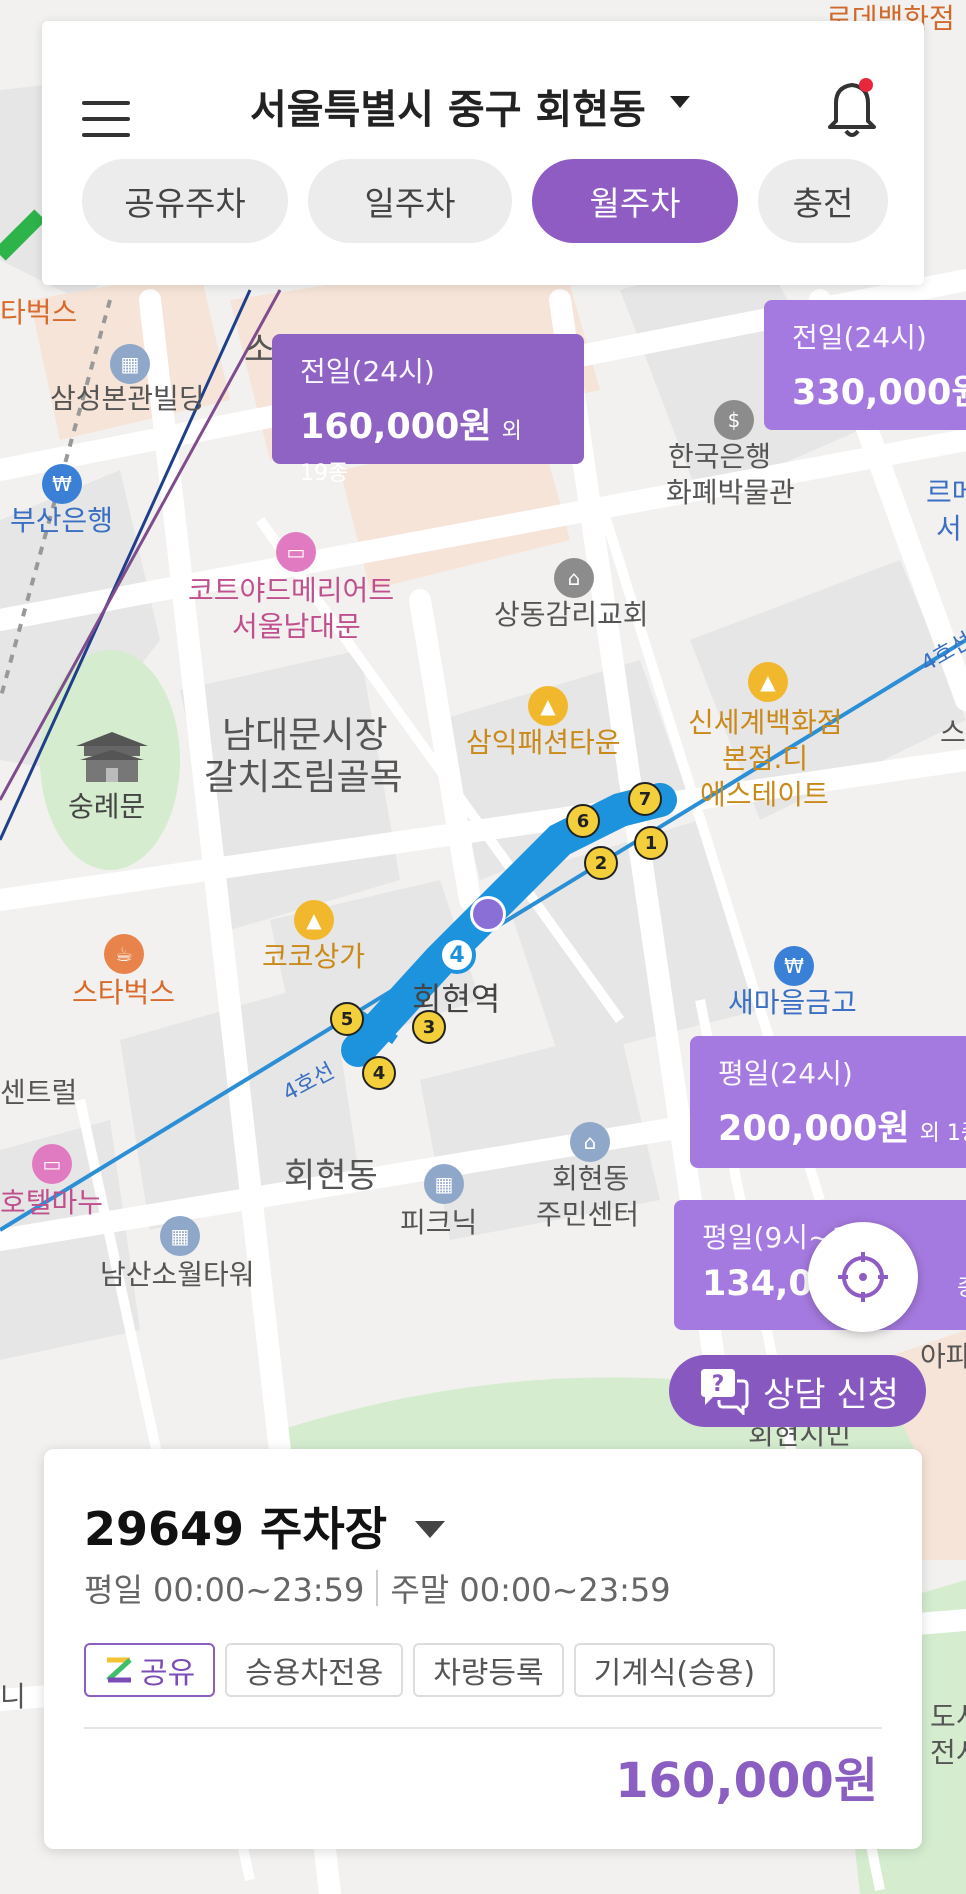 This screenshot has width=966, height=1894. I want to click on price-marker: 전일(24시) 160,000원 외 19종, so click(428, 410).